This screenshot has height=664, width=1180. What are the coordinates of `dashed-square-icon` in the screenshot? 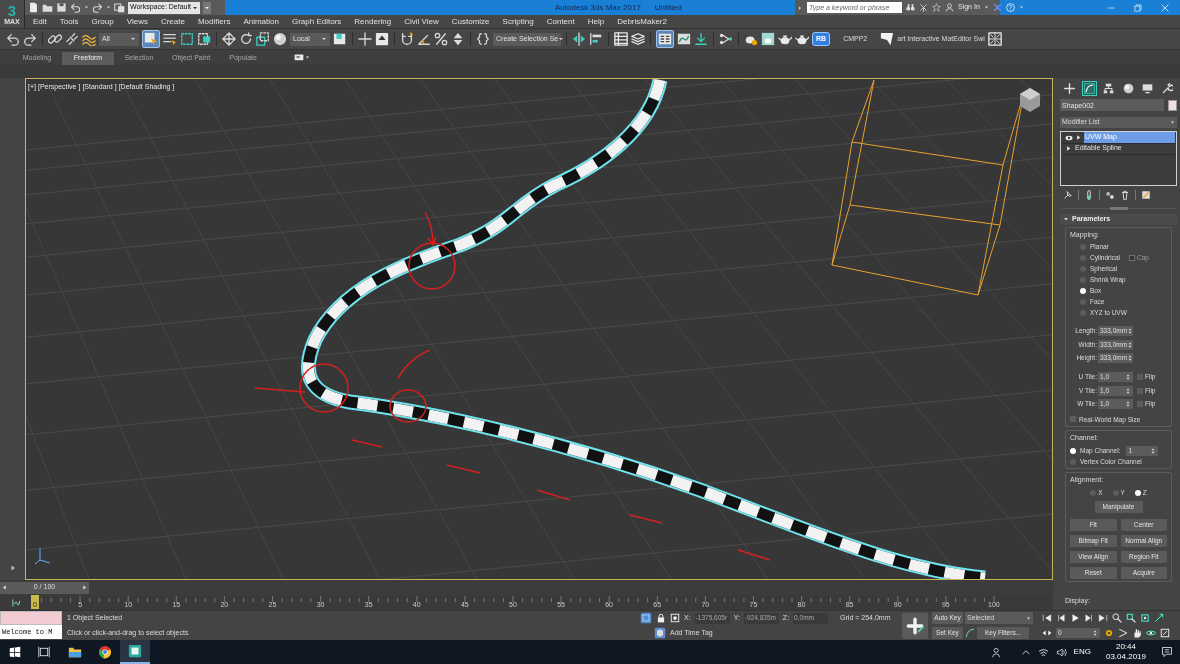 It's located at (204, 39).